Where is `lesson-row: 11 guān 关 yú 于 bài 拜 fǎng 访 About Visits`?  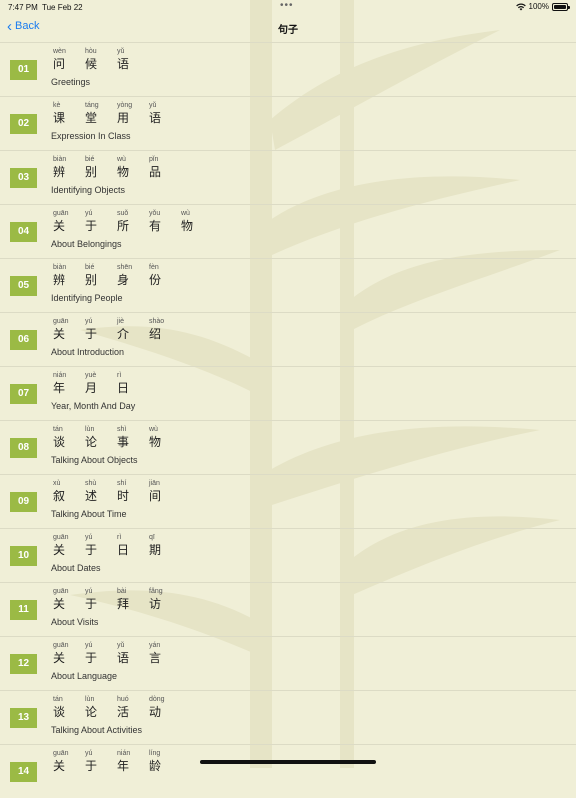
lesson-row: 11 guān 关 yú 于 bài 拜 fǎng 访 About Visits is located at coordinates (288, 609).